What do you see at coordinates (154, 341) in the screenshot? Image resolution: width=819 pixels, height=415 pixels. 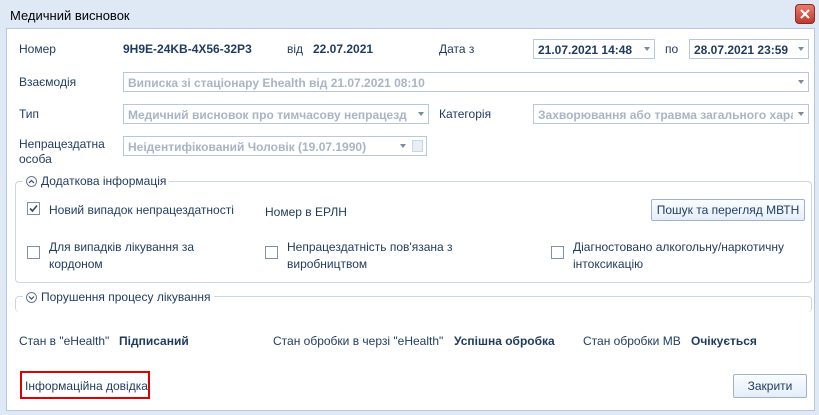 I see `ehealth-status-value: Підписаний` at bounding box center [154, 341].